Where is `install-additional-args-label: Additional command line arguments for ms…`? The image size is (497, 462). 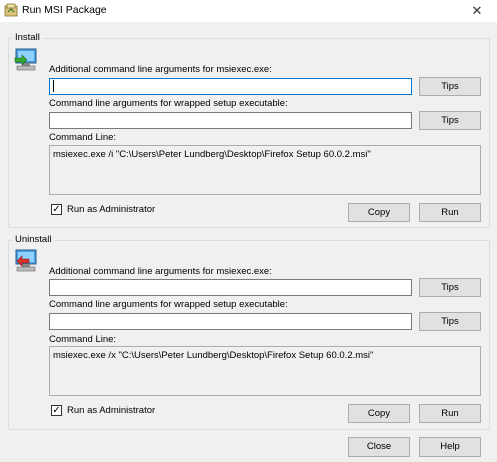
install-additional-args-label: Additional command line arguments for ms… is located at coordinates (160, 69).